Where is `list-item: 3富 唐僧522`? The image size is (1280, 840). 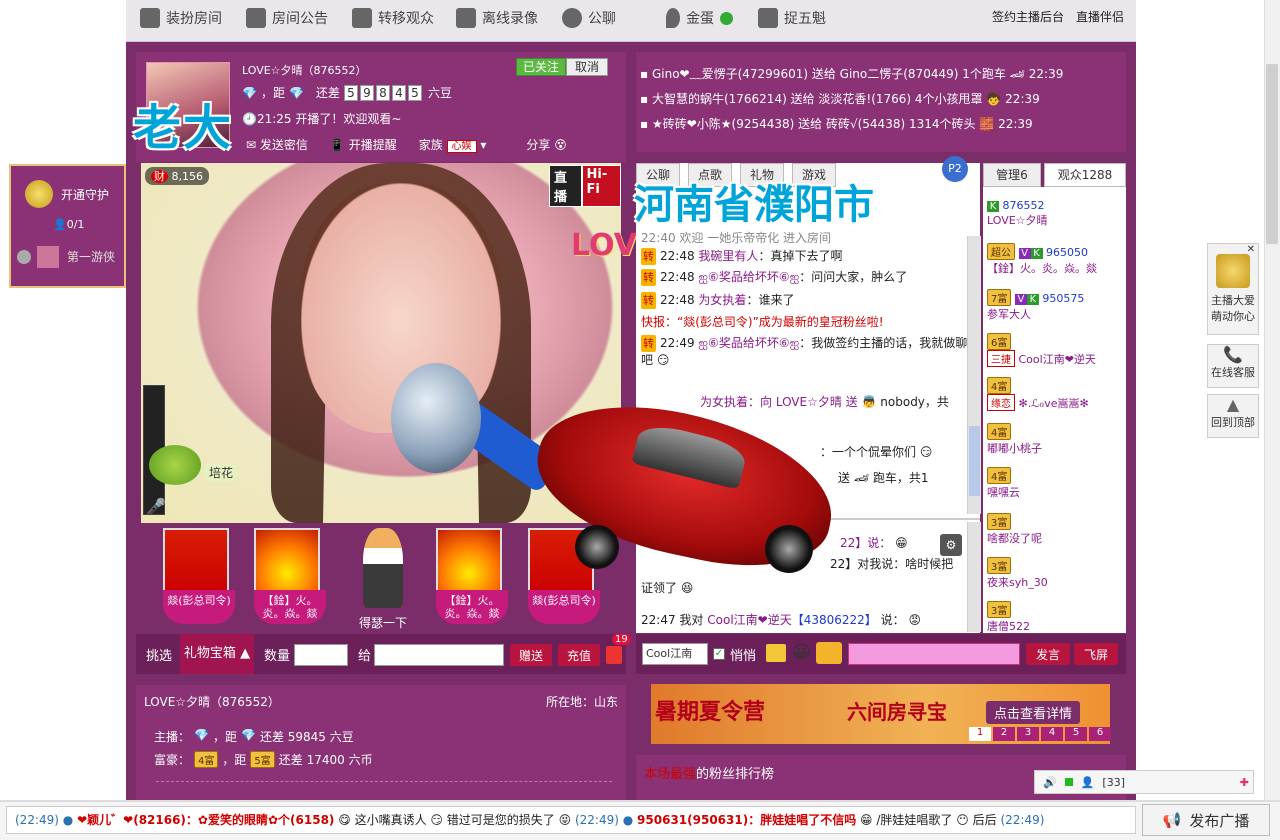
list-item: 3富 唐僧522 is located at coordinates (1055, 617).